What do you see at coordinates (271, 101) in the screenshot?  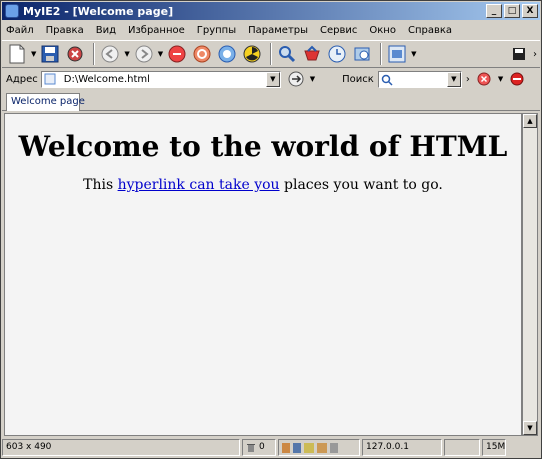 I see `tab-bar: Welcome page` at bounding box center [271, 101].